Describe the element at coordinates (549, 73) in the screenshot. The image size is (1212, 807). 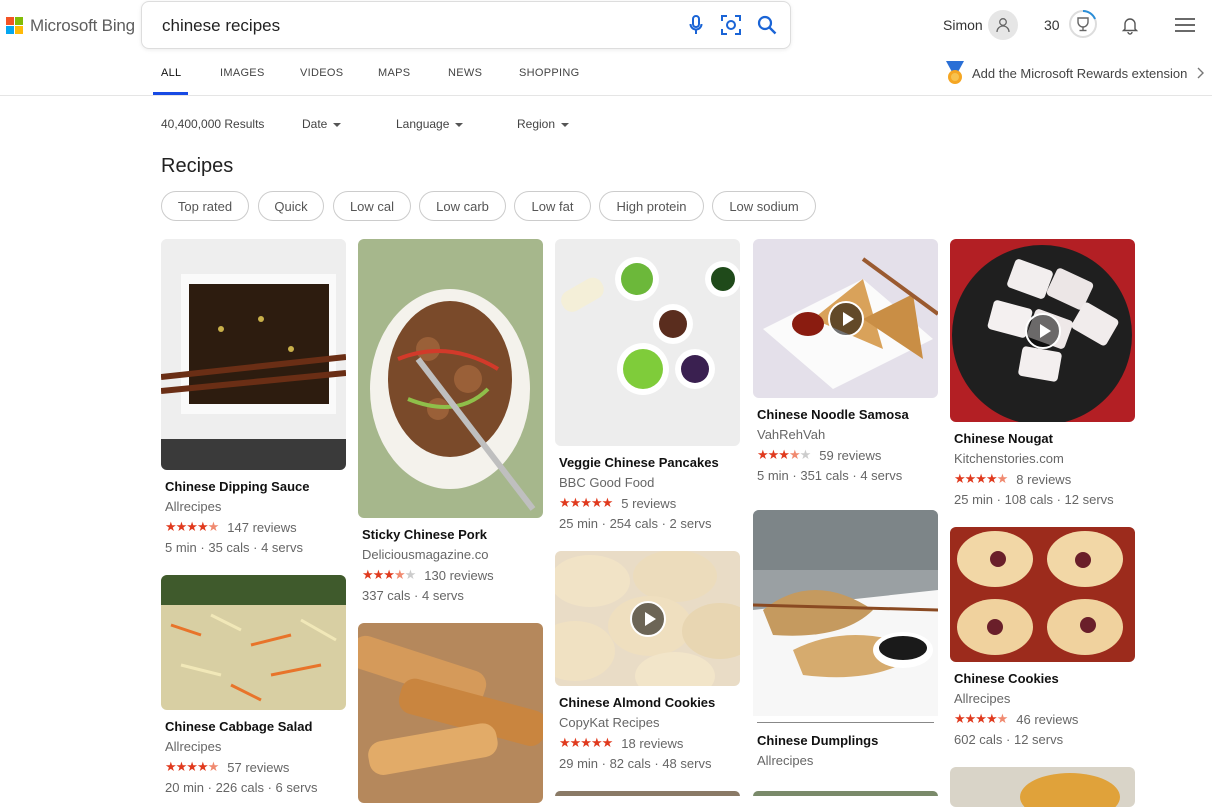
I see `tab-shopping: SHOPPING` at that location.